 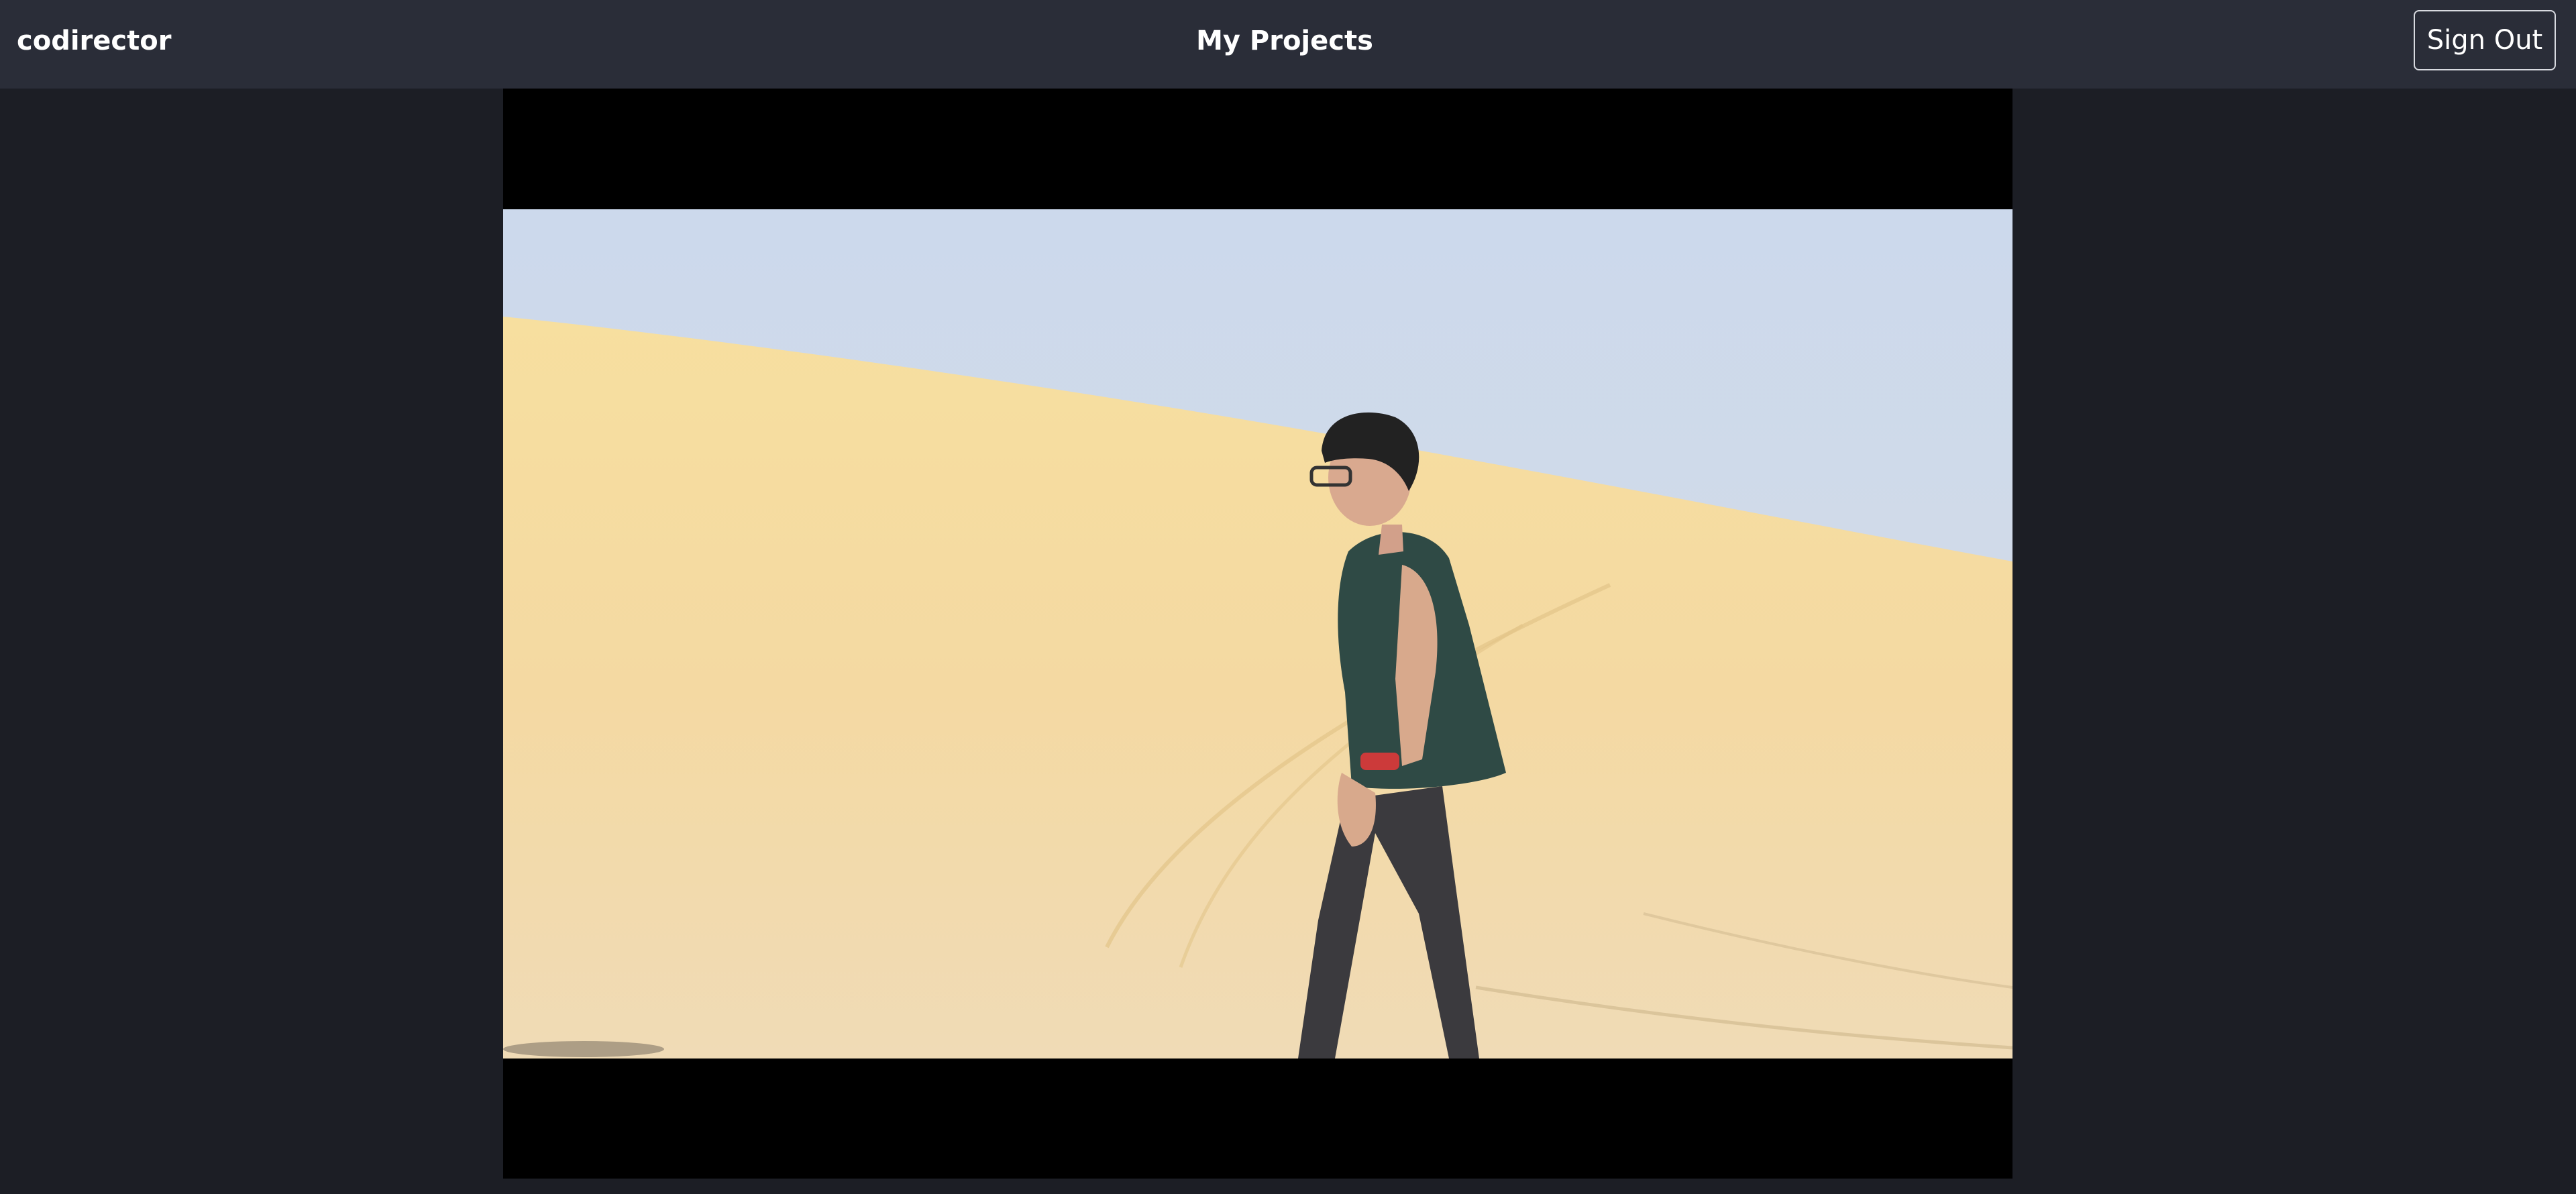 I want to click on sign-out-button: Sign Out, so click(x=2485, y=40).